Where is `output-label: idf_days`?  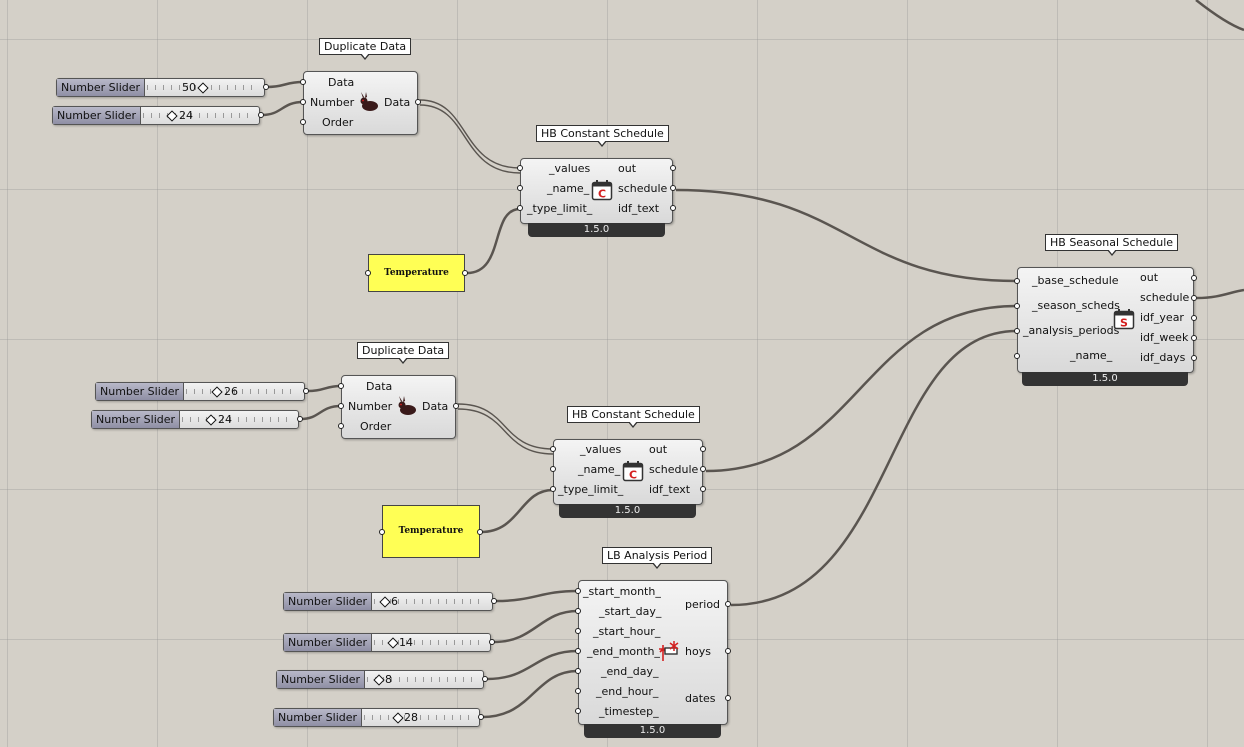
output-label: idf_days is located at coordinates (1163, 357).